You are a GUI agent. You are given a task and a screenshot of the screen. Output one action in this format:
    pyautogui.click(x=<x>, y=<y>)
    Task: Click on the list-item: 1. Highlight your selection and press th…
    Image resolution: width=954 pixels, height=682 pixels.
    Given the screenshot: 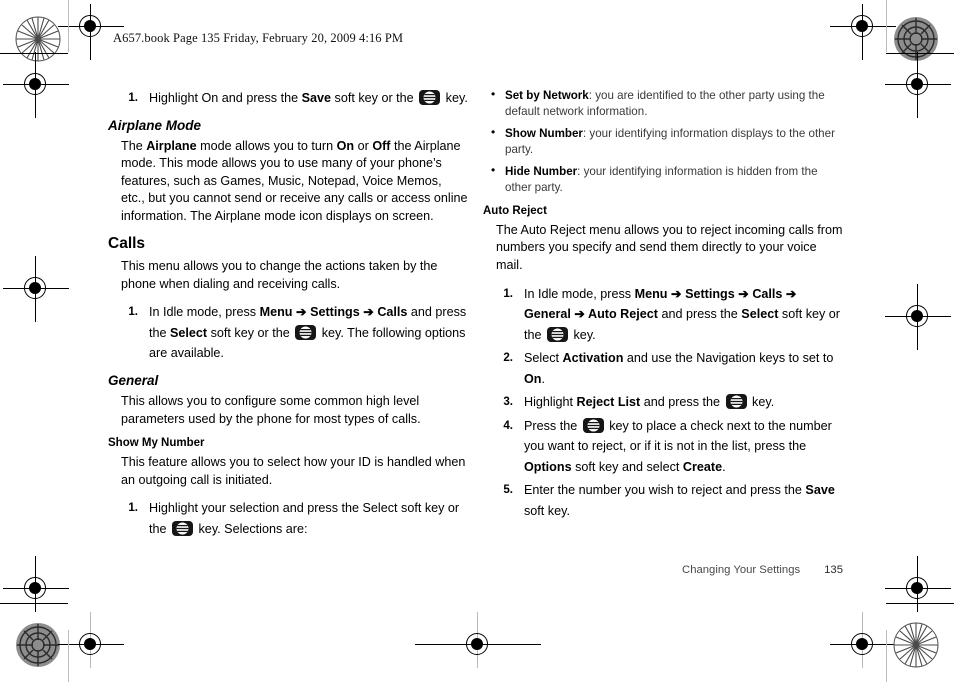 What is the action you would take?
    pyautogui.click(x=288, y=518)
    